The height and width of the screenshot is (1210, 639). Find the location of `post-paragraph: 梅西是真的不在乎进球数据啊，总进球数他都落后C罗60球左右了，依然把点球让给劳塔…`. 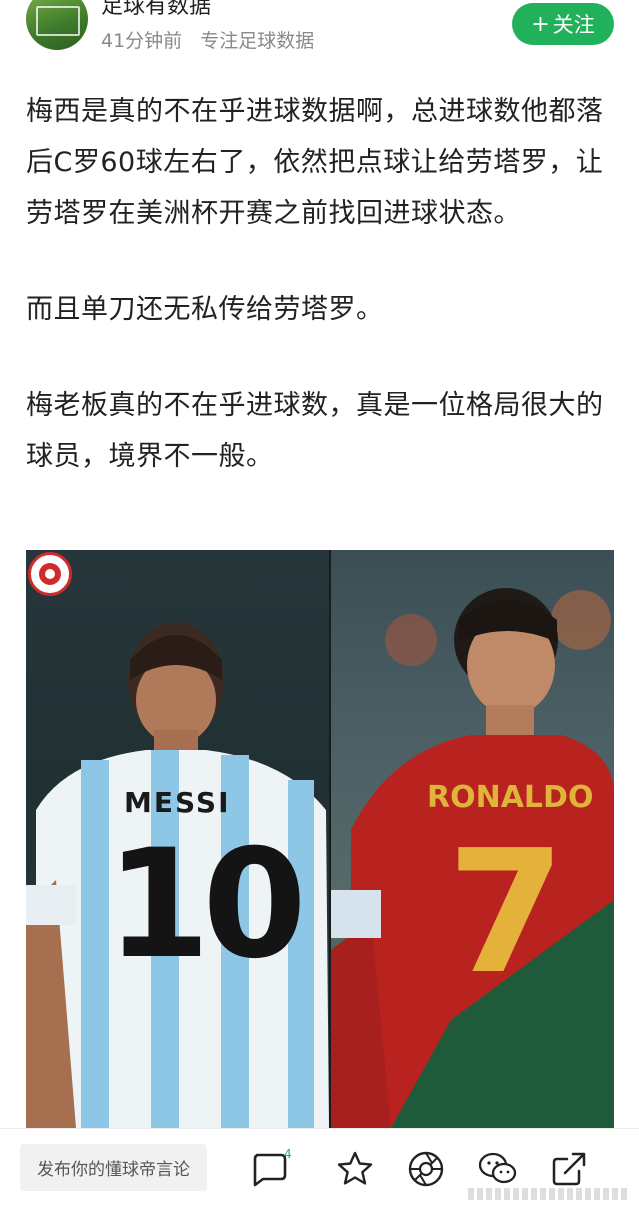

post-paragraph: 梅西是真的不在乎进球数据啊，总进球数他都落后C罗60球左右了，依然把点球让给劳塔… is located at coordinates (315, 162).